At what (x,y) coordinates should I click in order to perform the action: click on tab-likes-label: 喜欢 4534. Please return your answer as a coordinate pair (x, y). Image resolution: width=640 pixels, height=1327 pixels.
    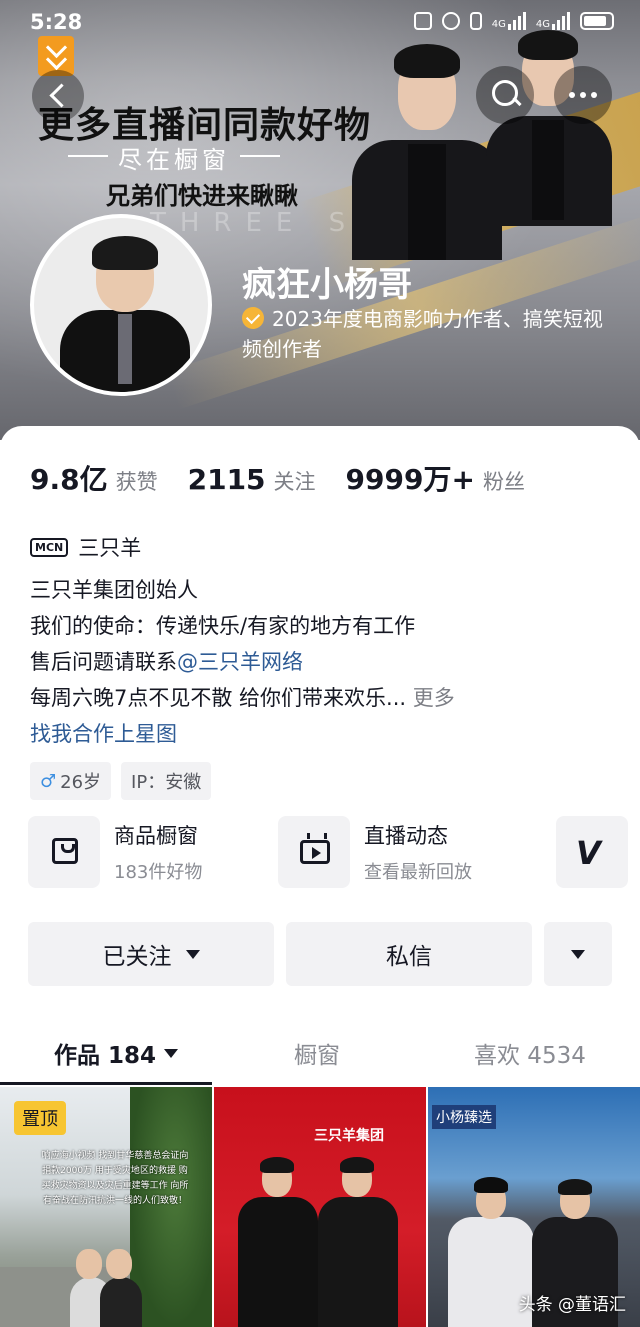
    Looking at the image, I should click on (530, 1056).